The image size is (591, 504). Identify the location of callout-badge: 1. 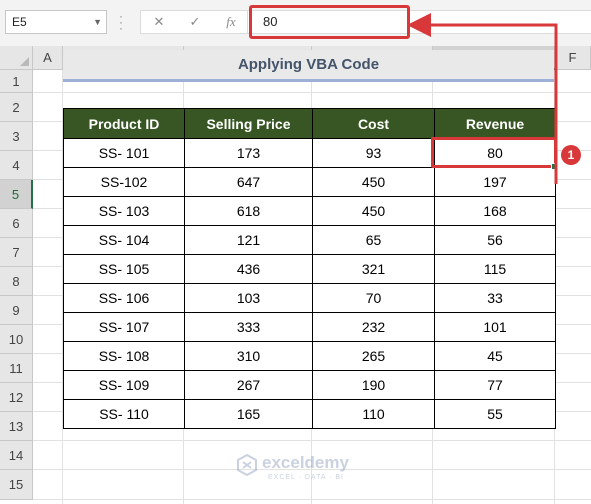
(571, 155).